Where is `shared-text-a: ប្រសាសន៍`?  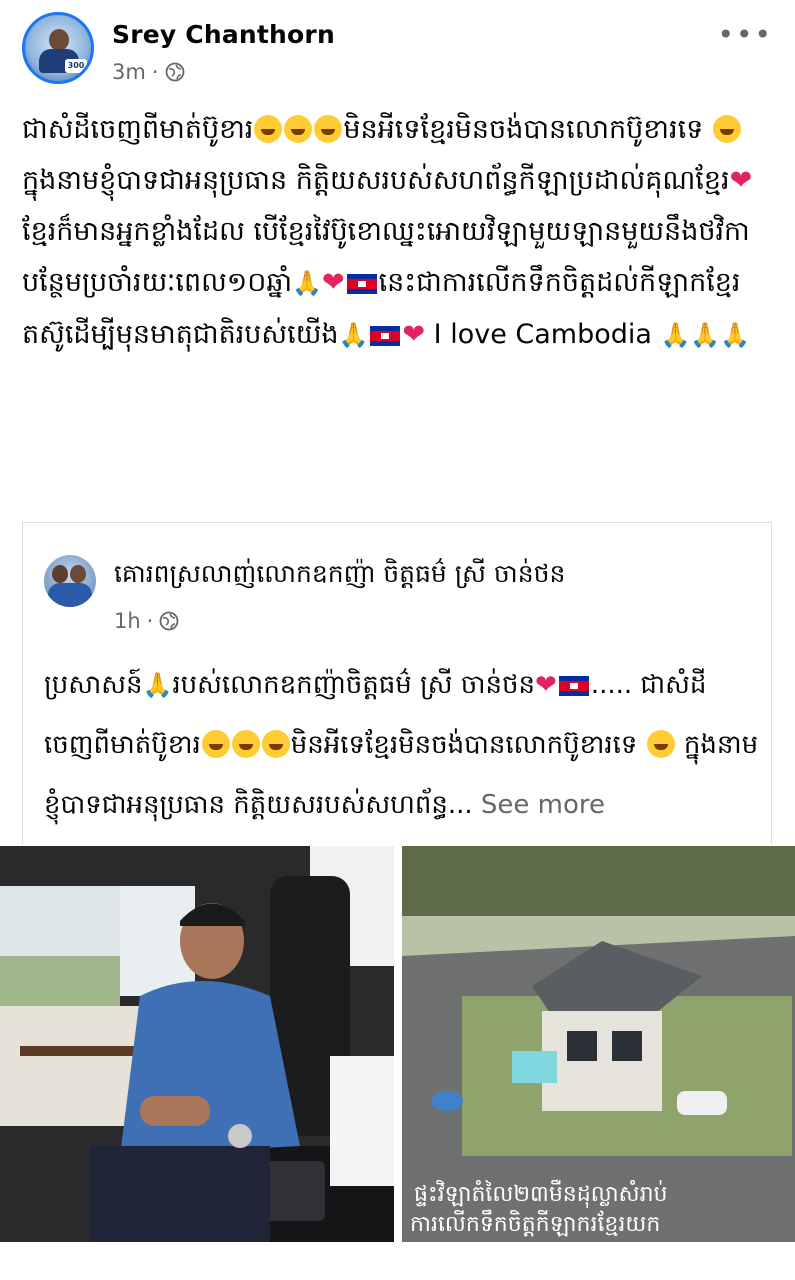
shared-text-a: ប្រសាសន៍ is located at coordinates (93, 685).